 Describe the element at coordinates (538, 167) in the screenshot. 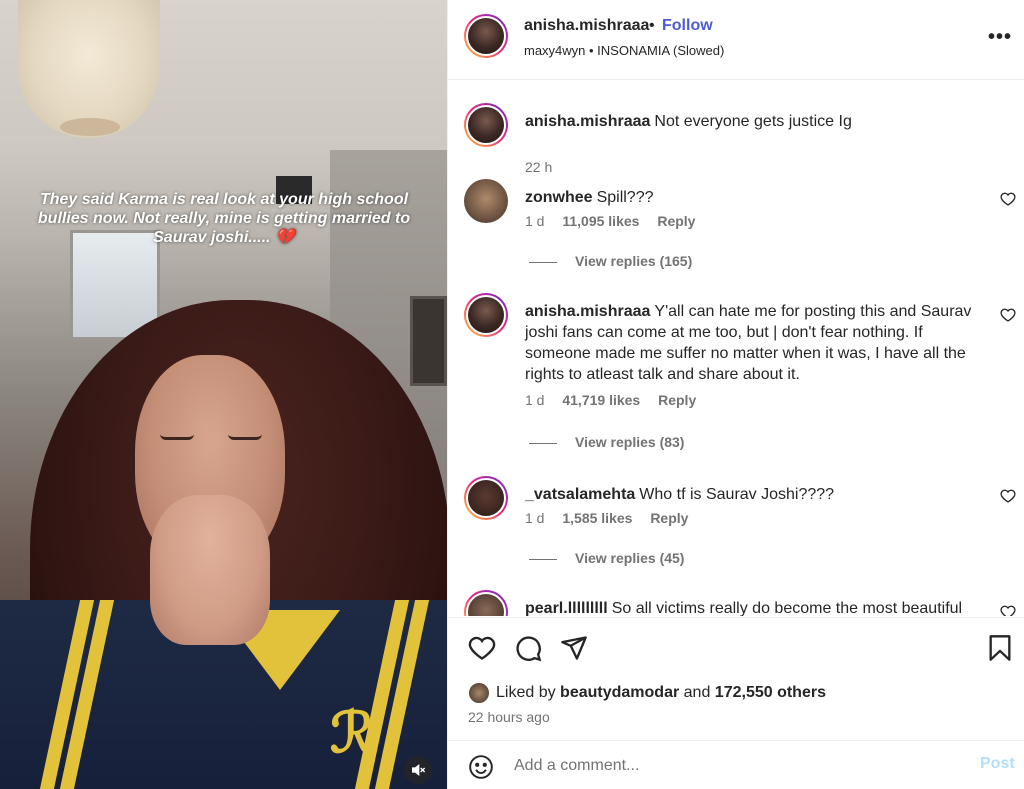

I see `comment-time: 22 h` at that location.